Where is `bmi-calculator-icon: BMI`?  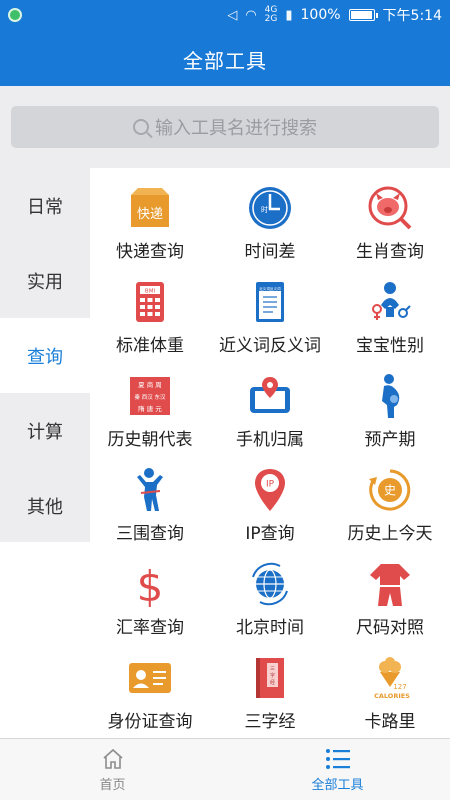
bmi-calculator-icon: BMI is located at coordinates (150, 301).